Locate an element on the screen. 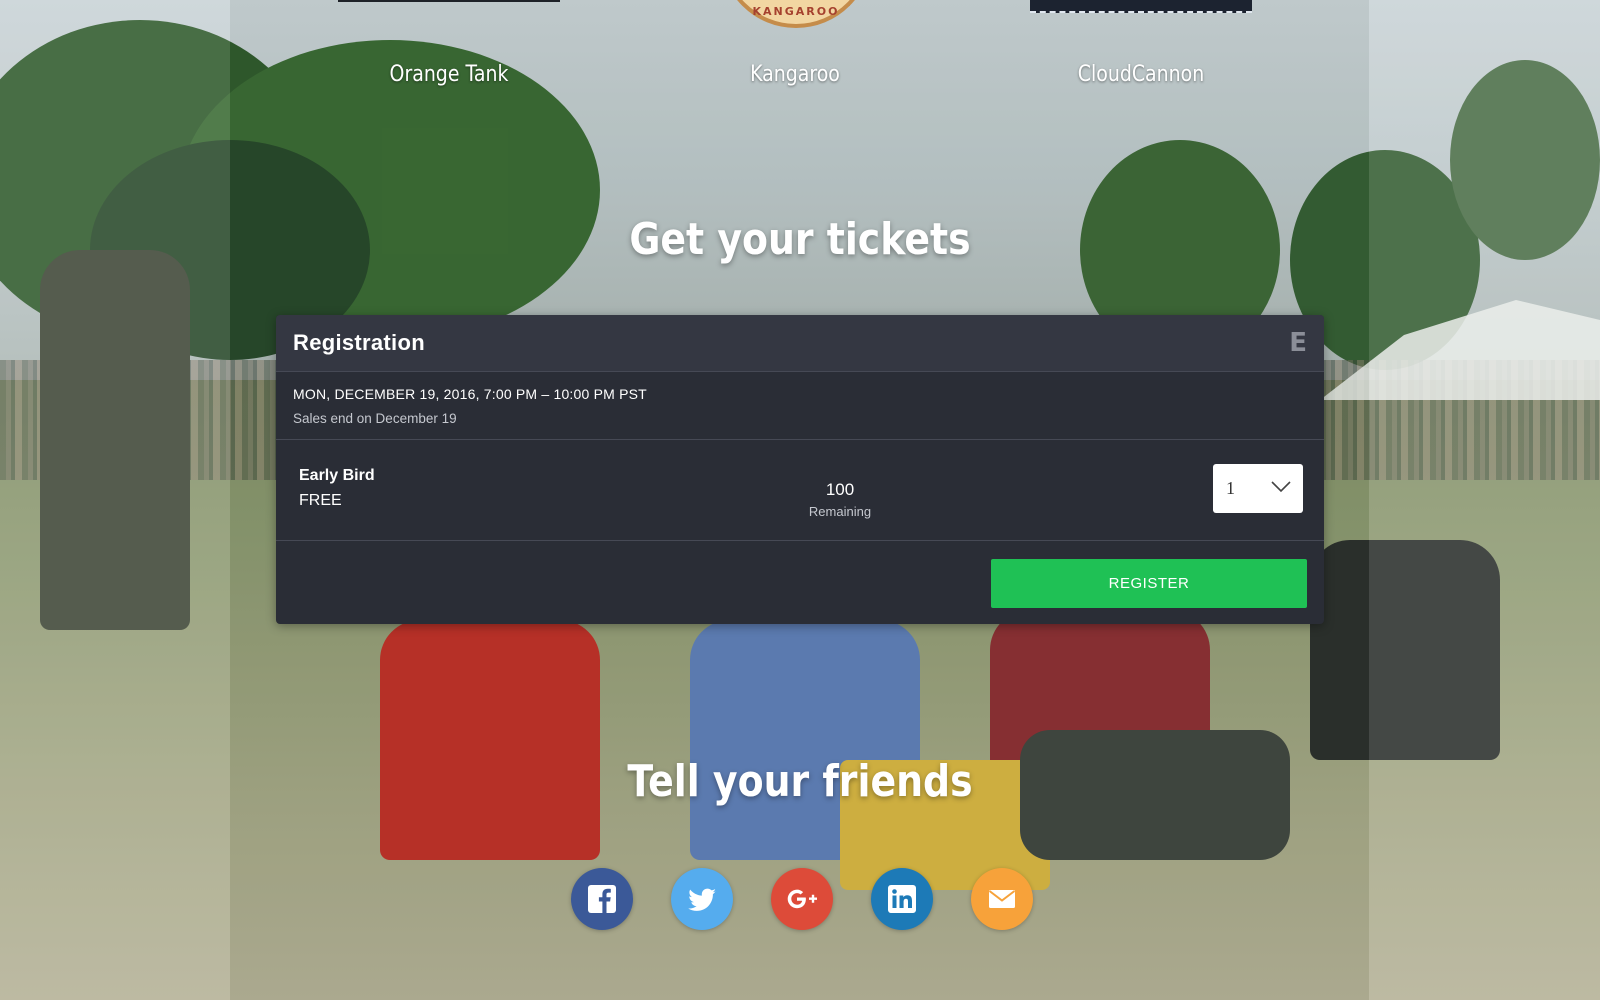 This screenshot has width=1600, height=1000. facebook-share-button is located at coordinates (602, 899).